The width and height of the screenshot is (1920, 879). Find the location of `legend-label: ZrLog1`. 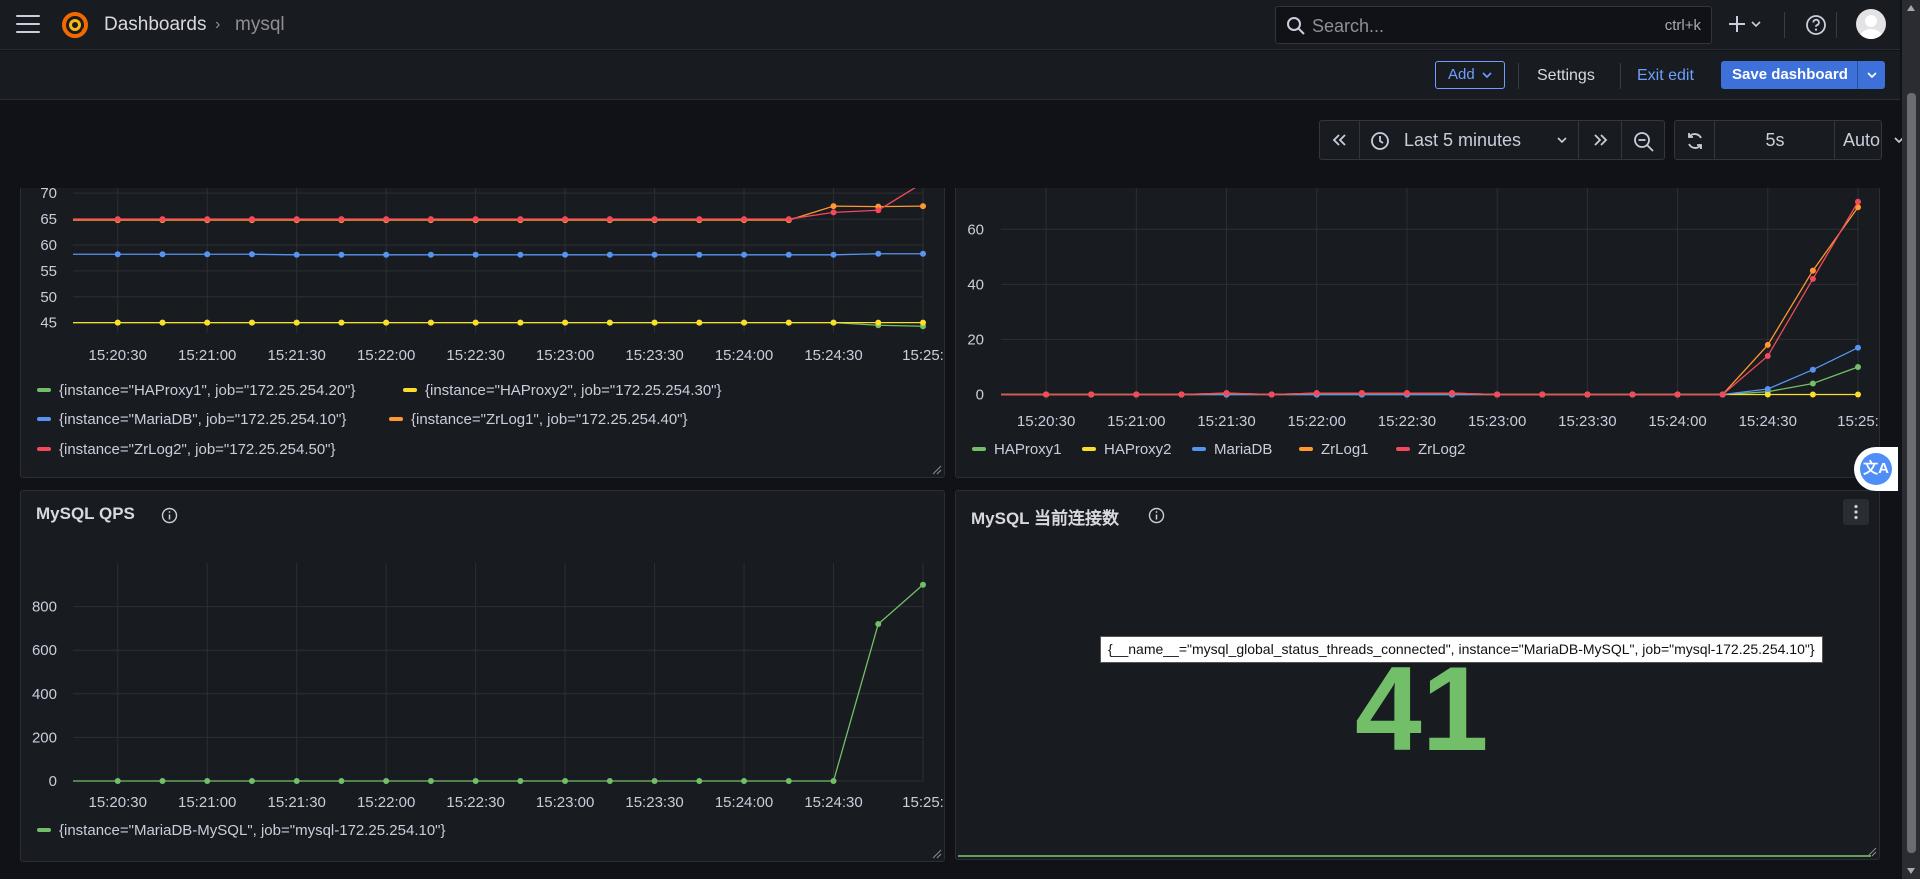

legend-label: ZrLog1 is located at coordinates (1345, 449).